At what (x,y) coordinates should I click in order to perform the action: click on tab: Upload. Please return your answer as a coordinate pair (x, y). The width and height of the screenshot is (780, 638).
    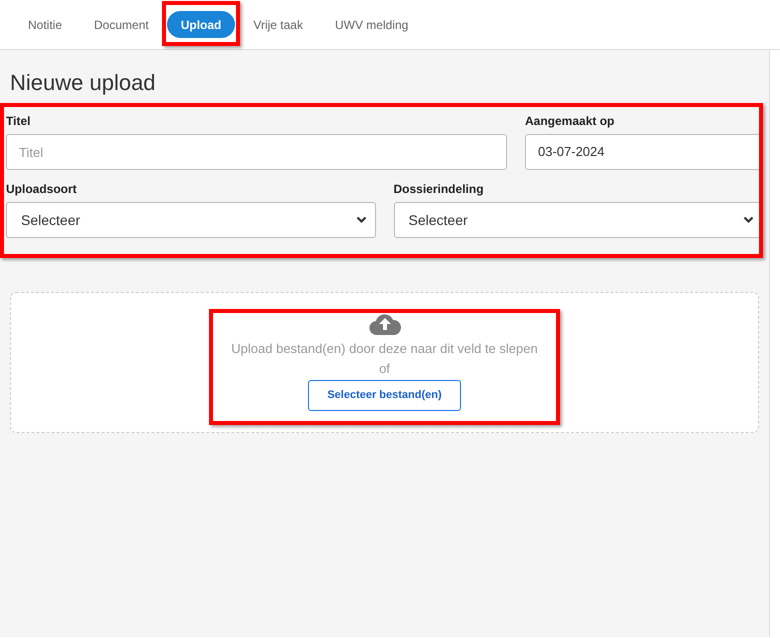
    Looking at the image, I should click on (201, 24).